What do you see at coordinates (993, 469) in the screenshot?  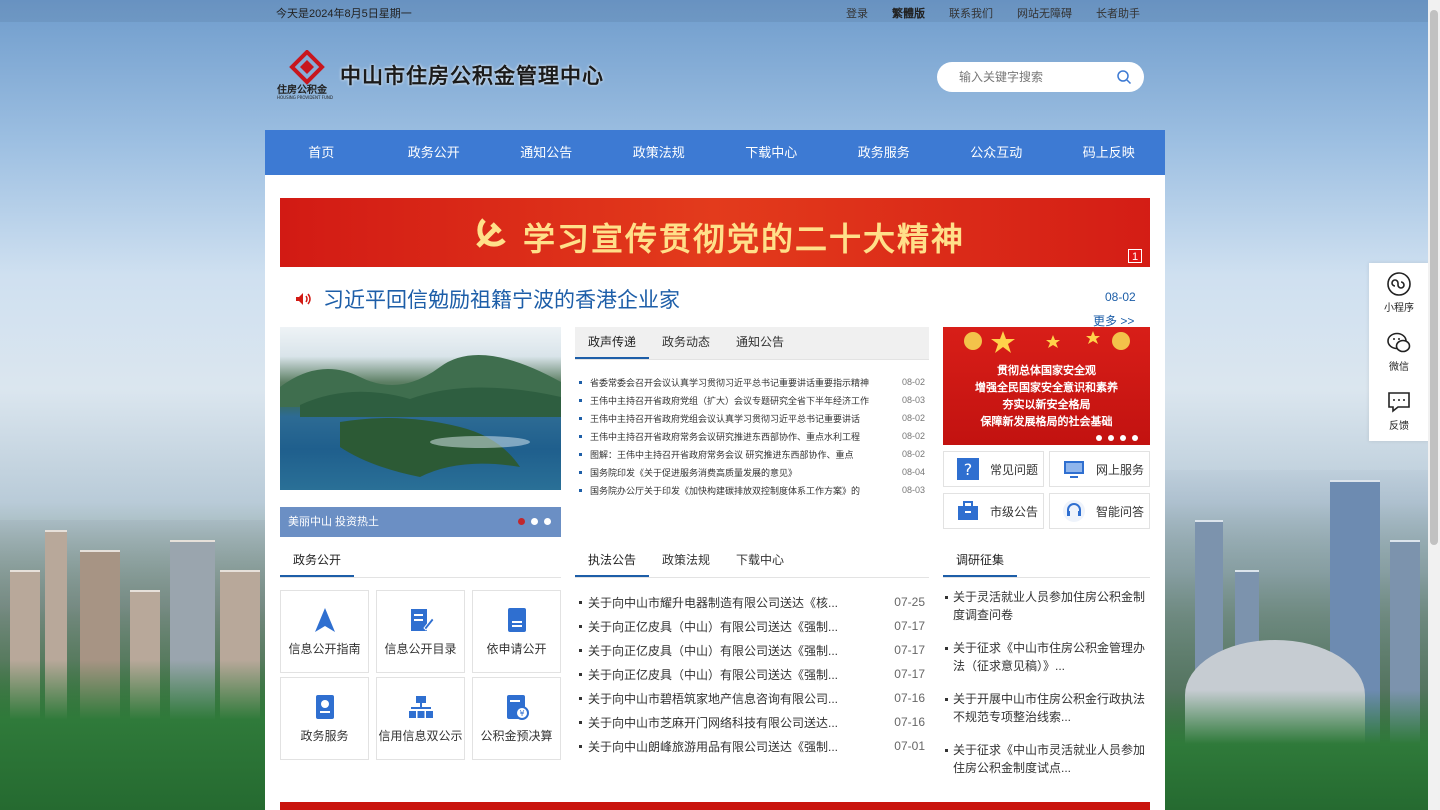 I see `faq-button: ? 常见问题` at bounding box center [993, 469].